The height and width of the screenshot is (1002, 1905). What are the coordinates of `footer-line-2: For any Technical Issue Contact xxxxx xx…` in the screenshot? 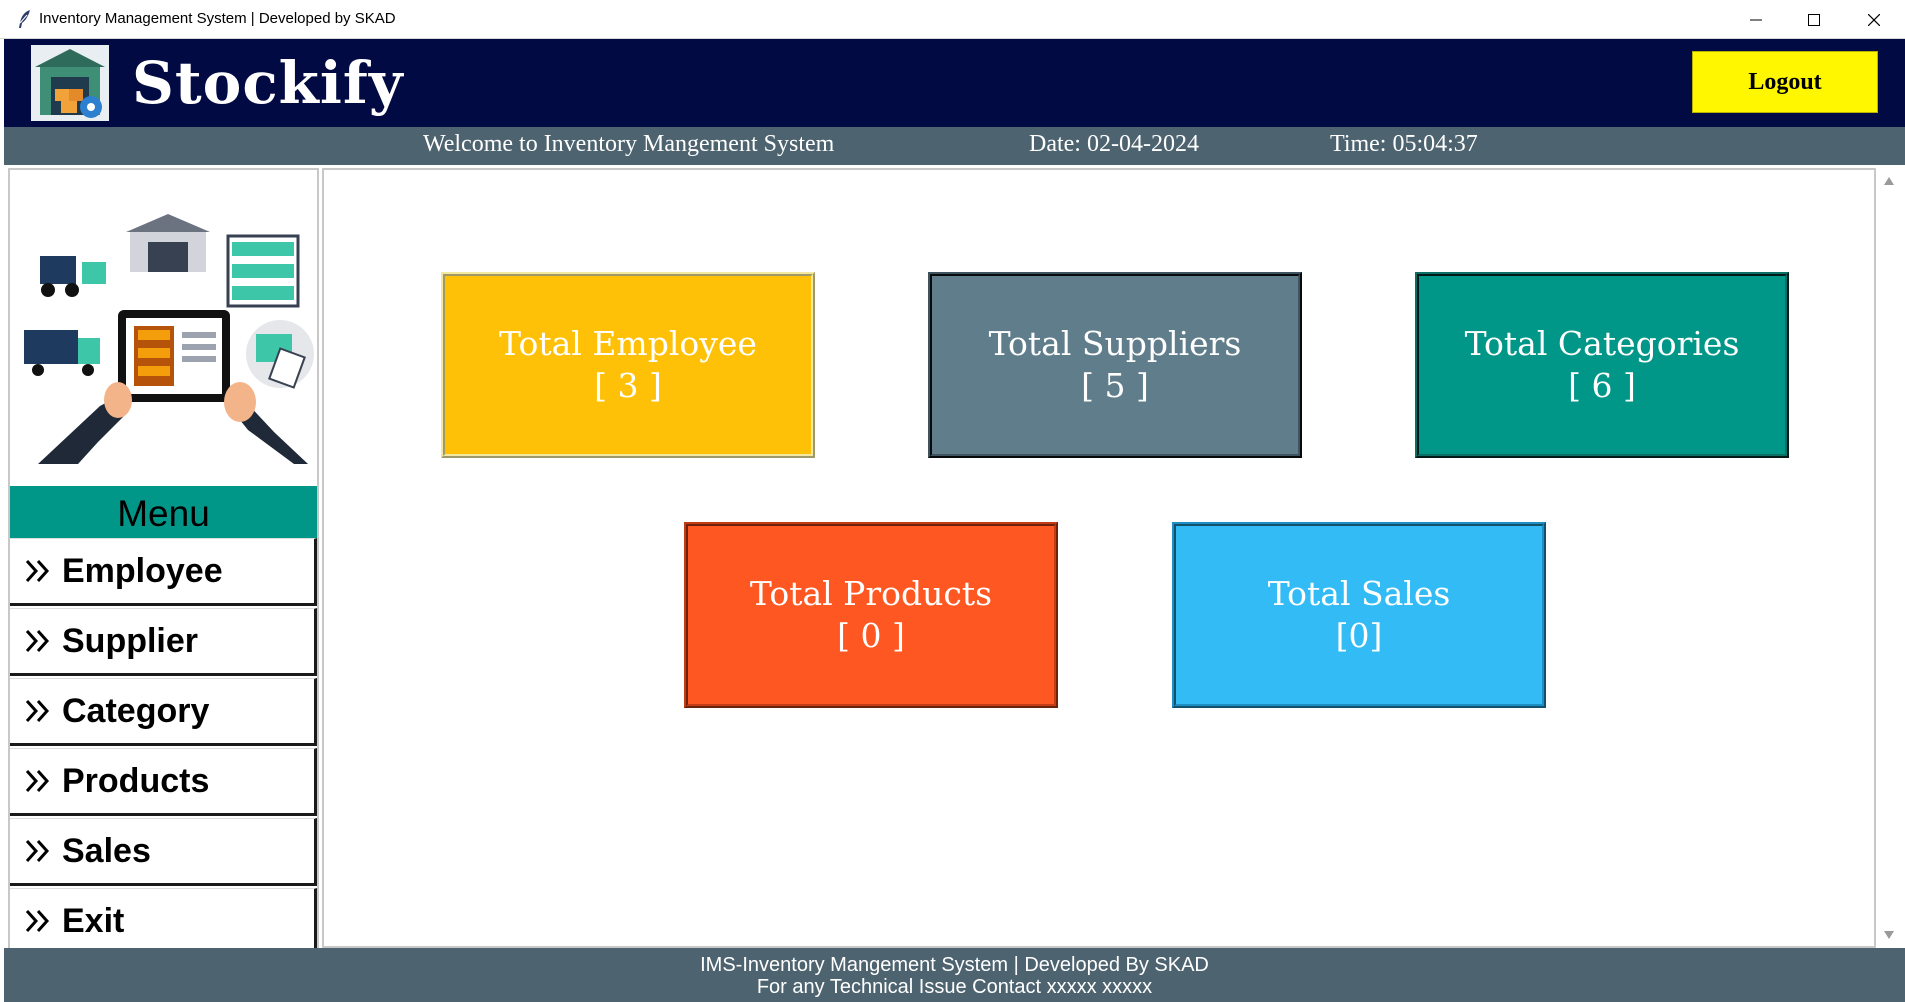 It's located at (954, 987).